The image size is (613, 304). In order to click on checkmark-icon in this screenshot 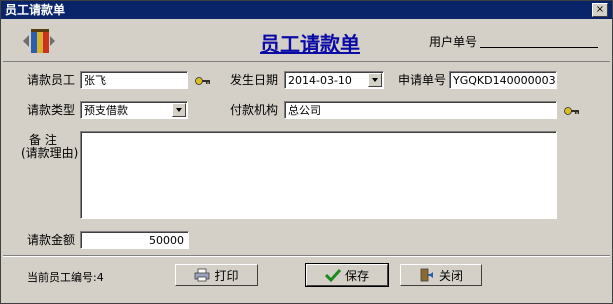, I will do `click(332, 275)`.